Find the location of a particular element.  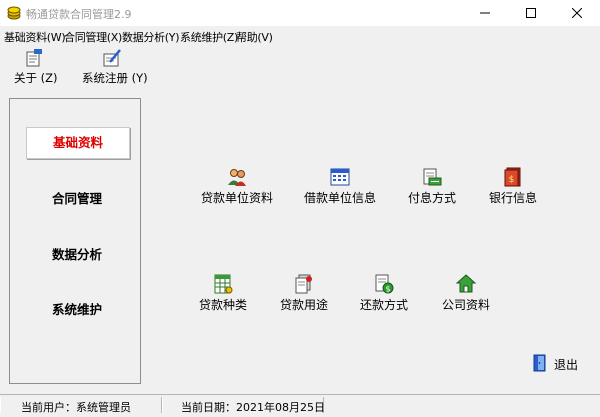

refund-icon: $ is located at coordinates (384, 284).